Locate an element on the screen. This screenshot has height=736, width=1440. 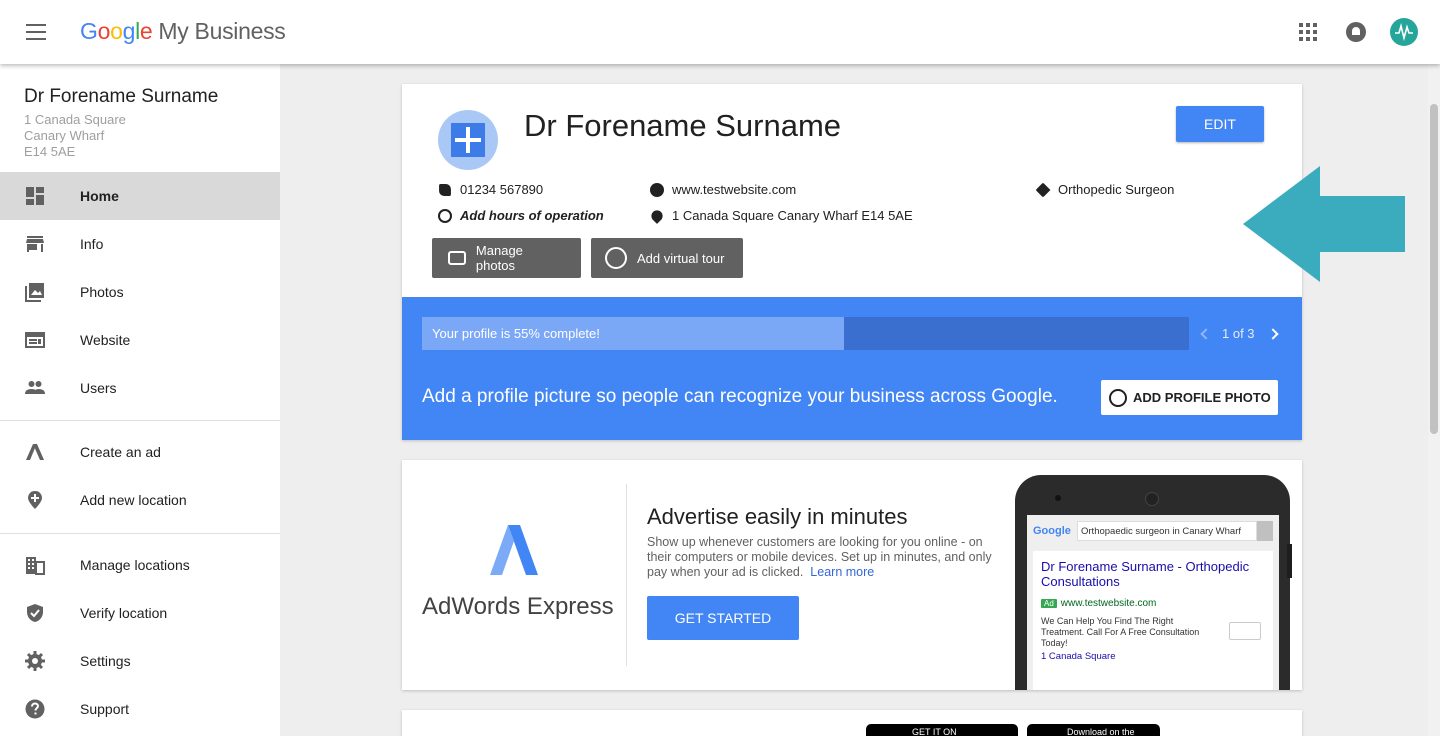
avatar is located at coordinates (1404, 32).